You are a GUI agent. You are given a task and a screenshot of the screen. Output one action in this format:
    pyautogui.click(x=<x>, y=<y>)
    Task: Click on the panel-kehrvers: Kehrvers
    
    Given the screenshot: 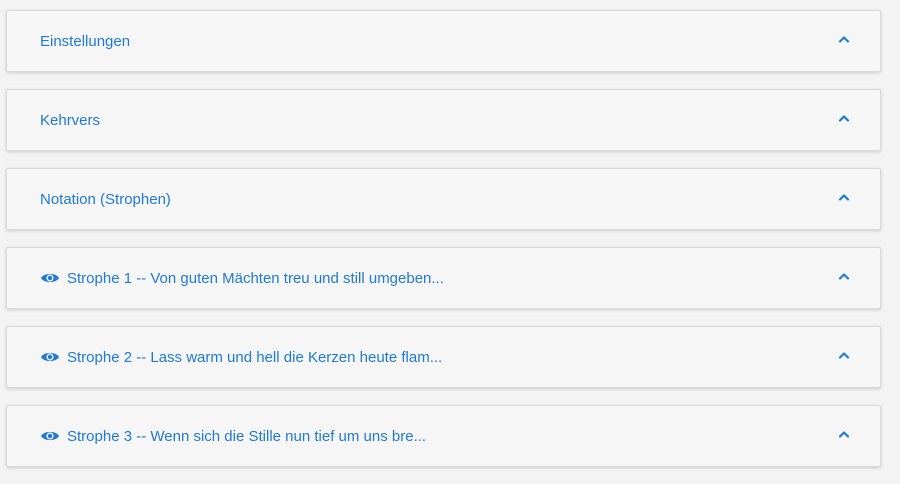 What is the action you would take?
    pyautogui.click(x=443, y=120)
    